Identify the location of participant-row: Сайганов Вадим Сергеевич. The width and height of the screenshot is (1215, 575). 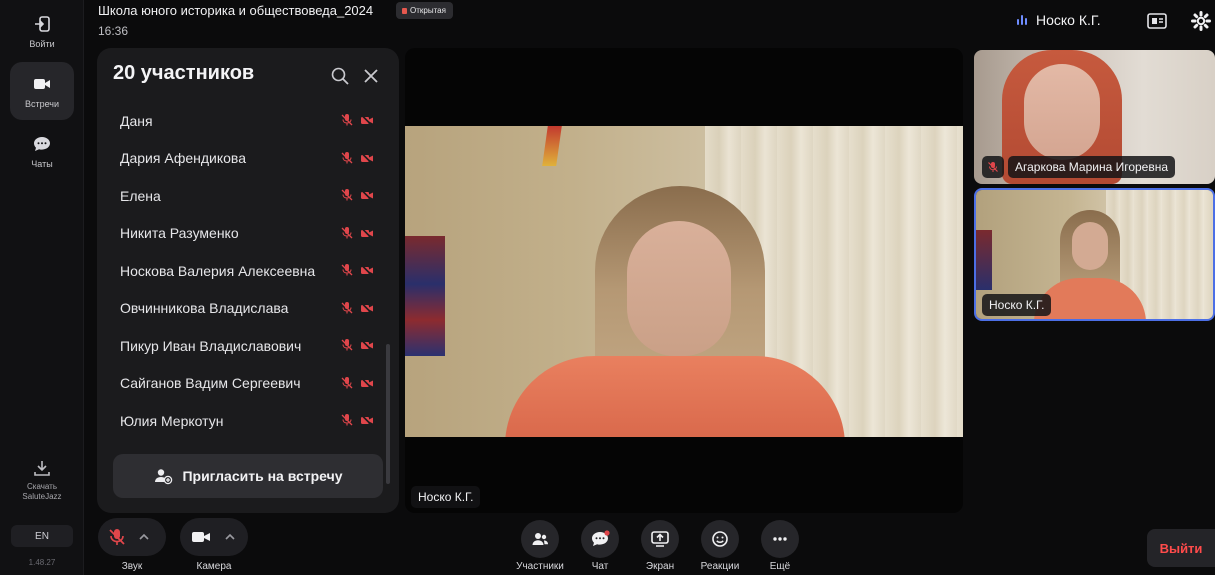
(242, 383).